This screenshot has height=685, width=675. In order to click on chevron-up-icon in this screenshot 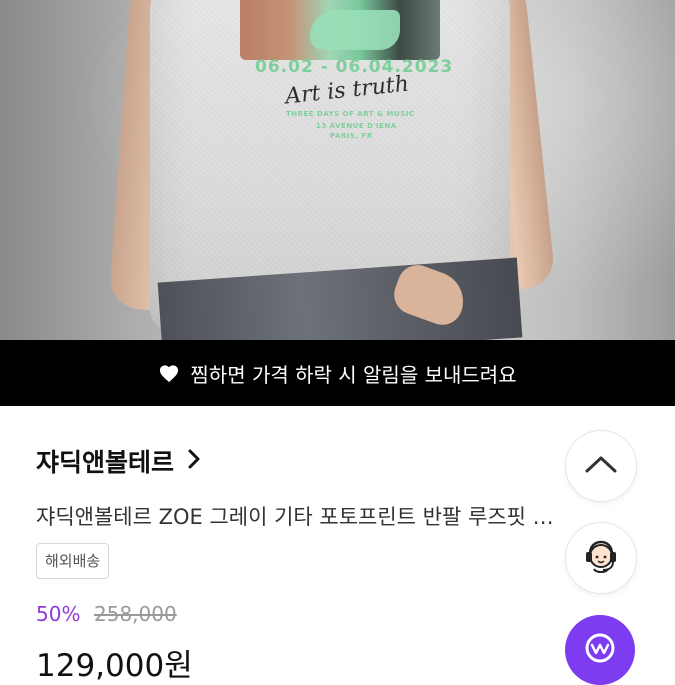, I will do `click(601, 466)`.